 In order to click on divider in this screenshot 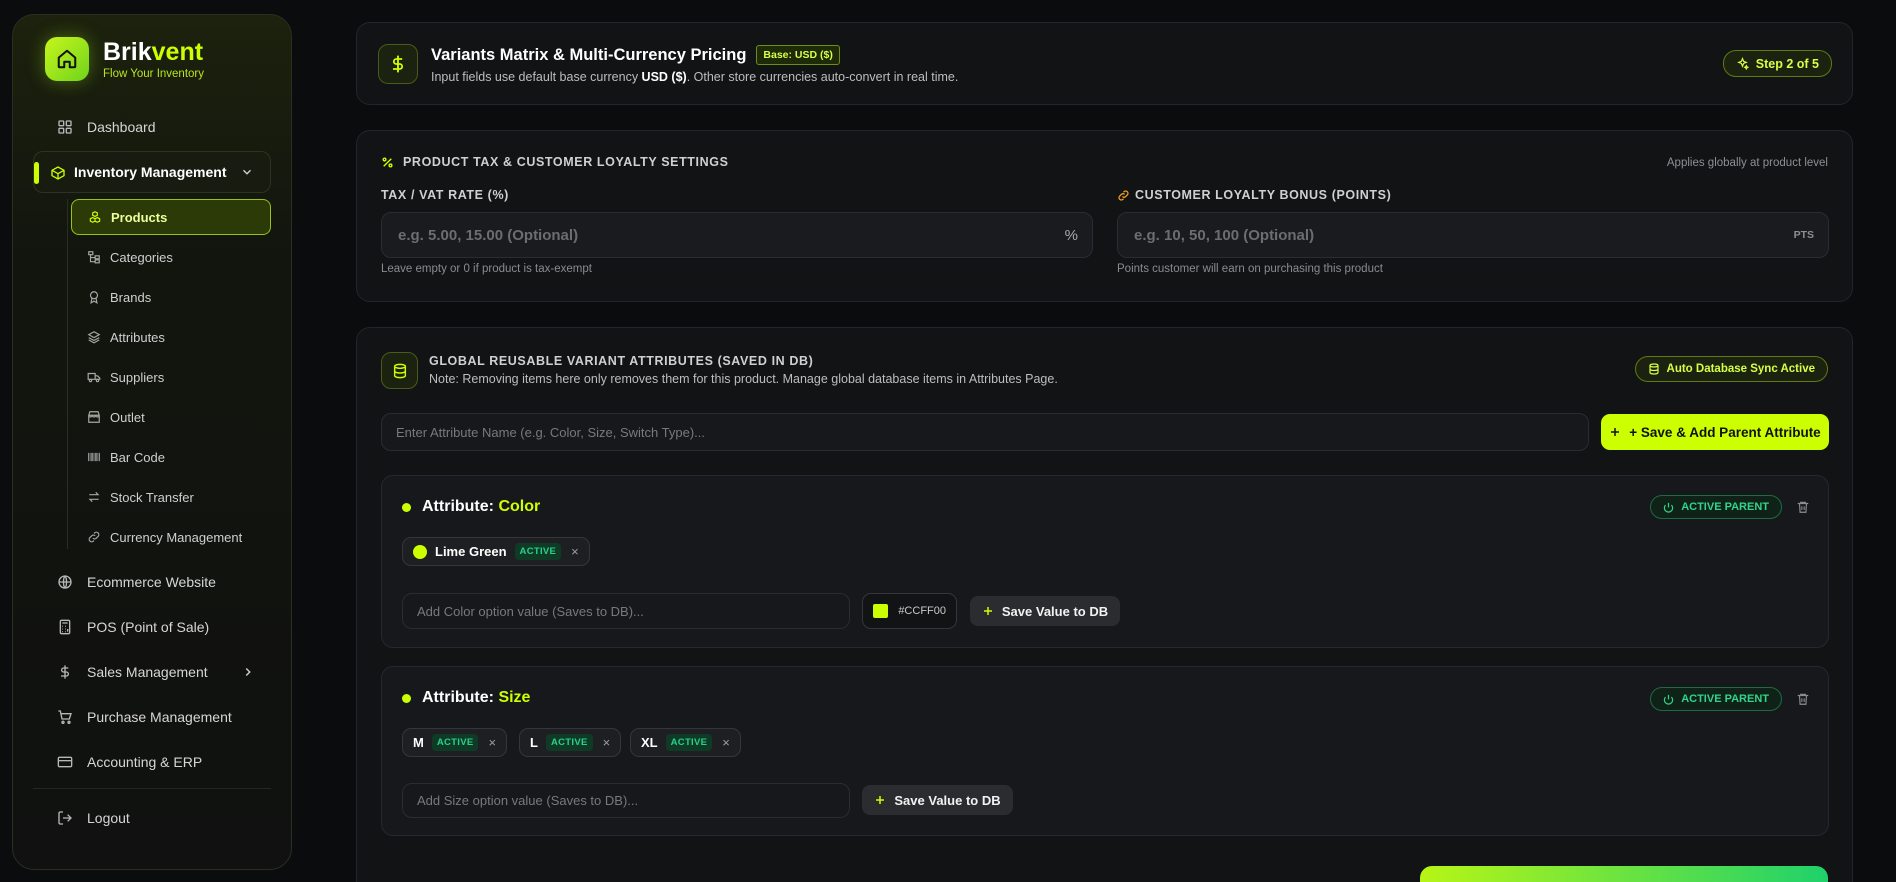, I will do `click(152, 788)`.